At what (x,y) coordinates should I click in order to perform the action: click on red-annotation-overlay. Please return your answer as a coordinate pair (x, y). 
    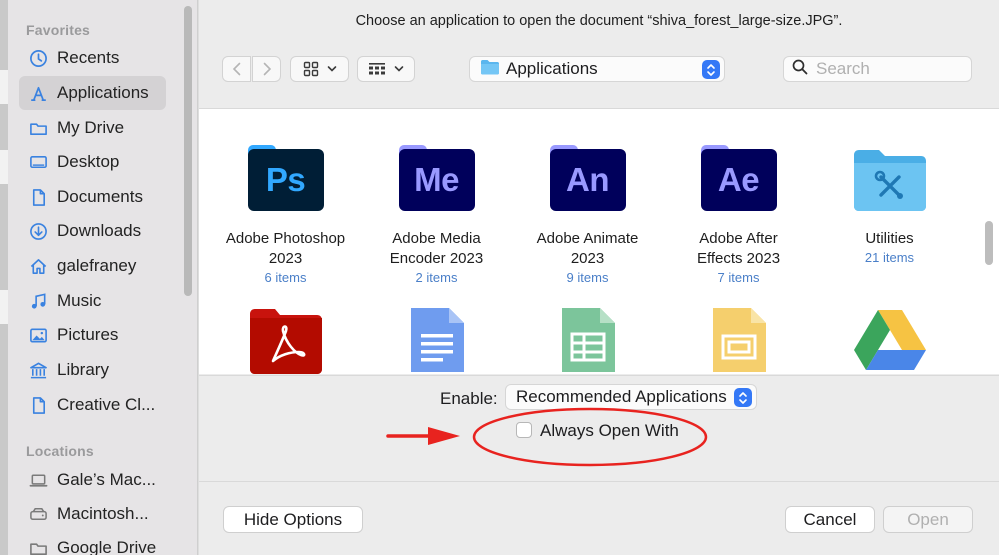
    Looking at the image, I should click on (547, 437).